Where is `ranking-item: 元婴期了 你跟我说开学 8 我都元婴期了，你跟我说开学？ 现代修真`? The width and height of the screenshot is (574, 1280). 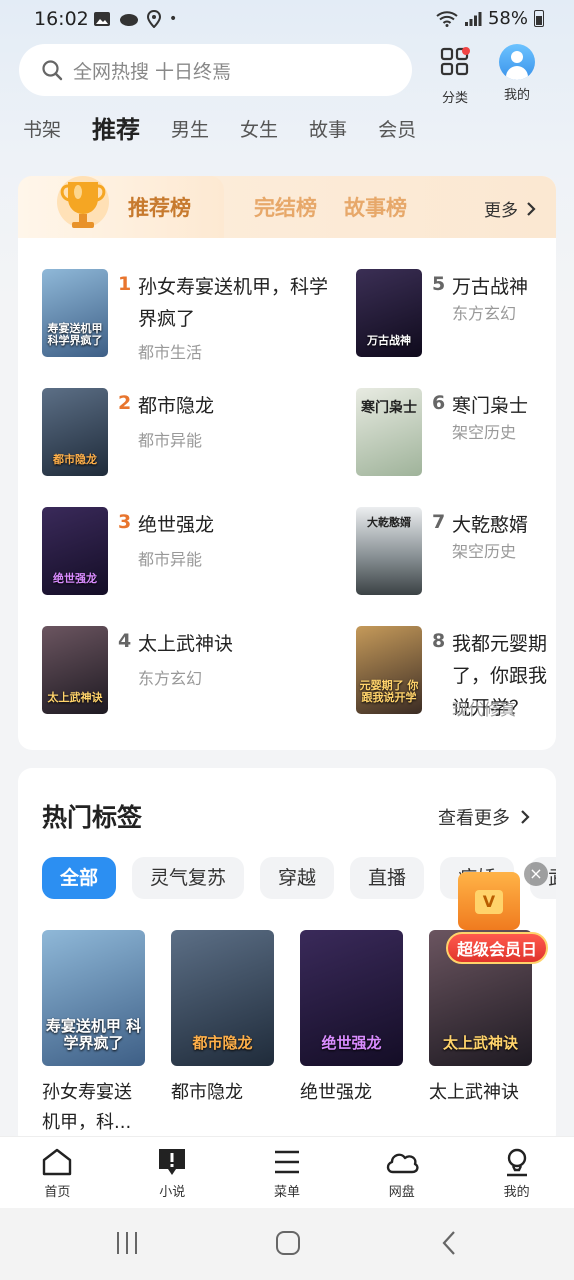
ranking-item: 元婴期了 你跟我说开学 8 我都元婴期了，你跟我说开学？ 现代修真 is located at coordinates (456, 676).